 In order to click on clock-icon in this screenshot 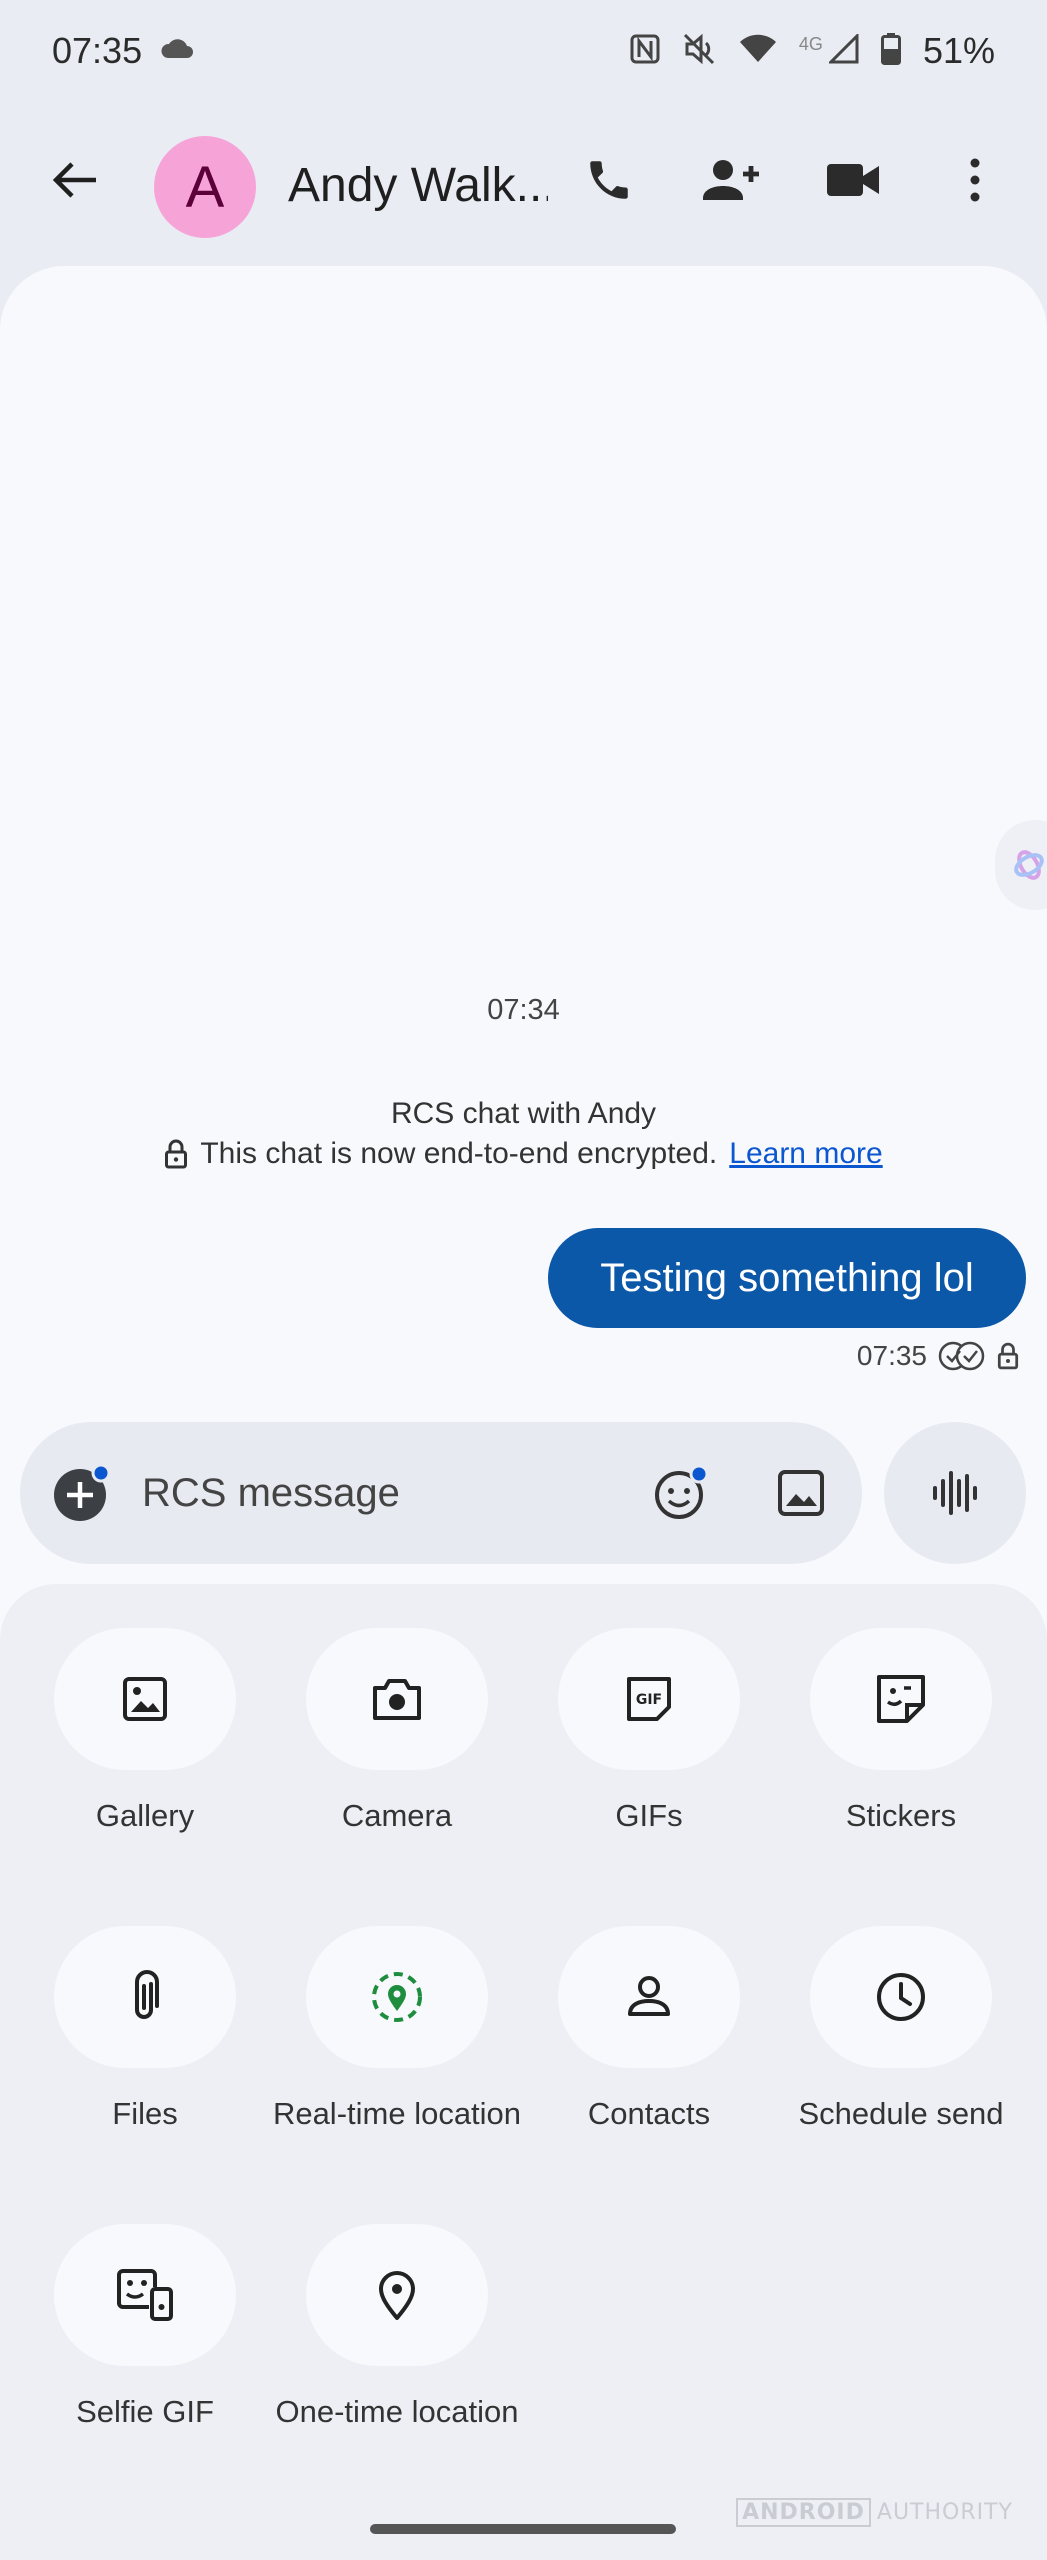, I will do `click(901, 1997)`.